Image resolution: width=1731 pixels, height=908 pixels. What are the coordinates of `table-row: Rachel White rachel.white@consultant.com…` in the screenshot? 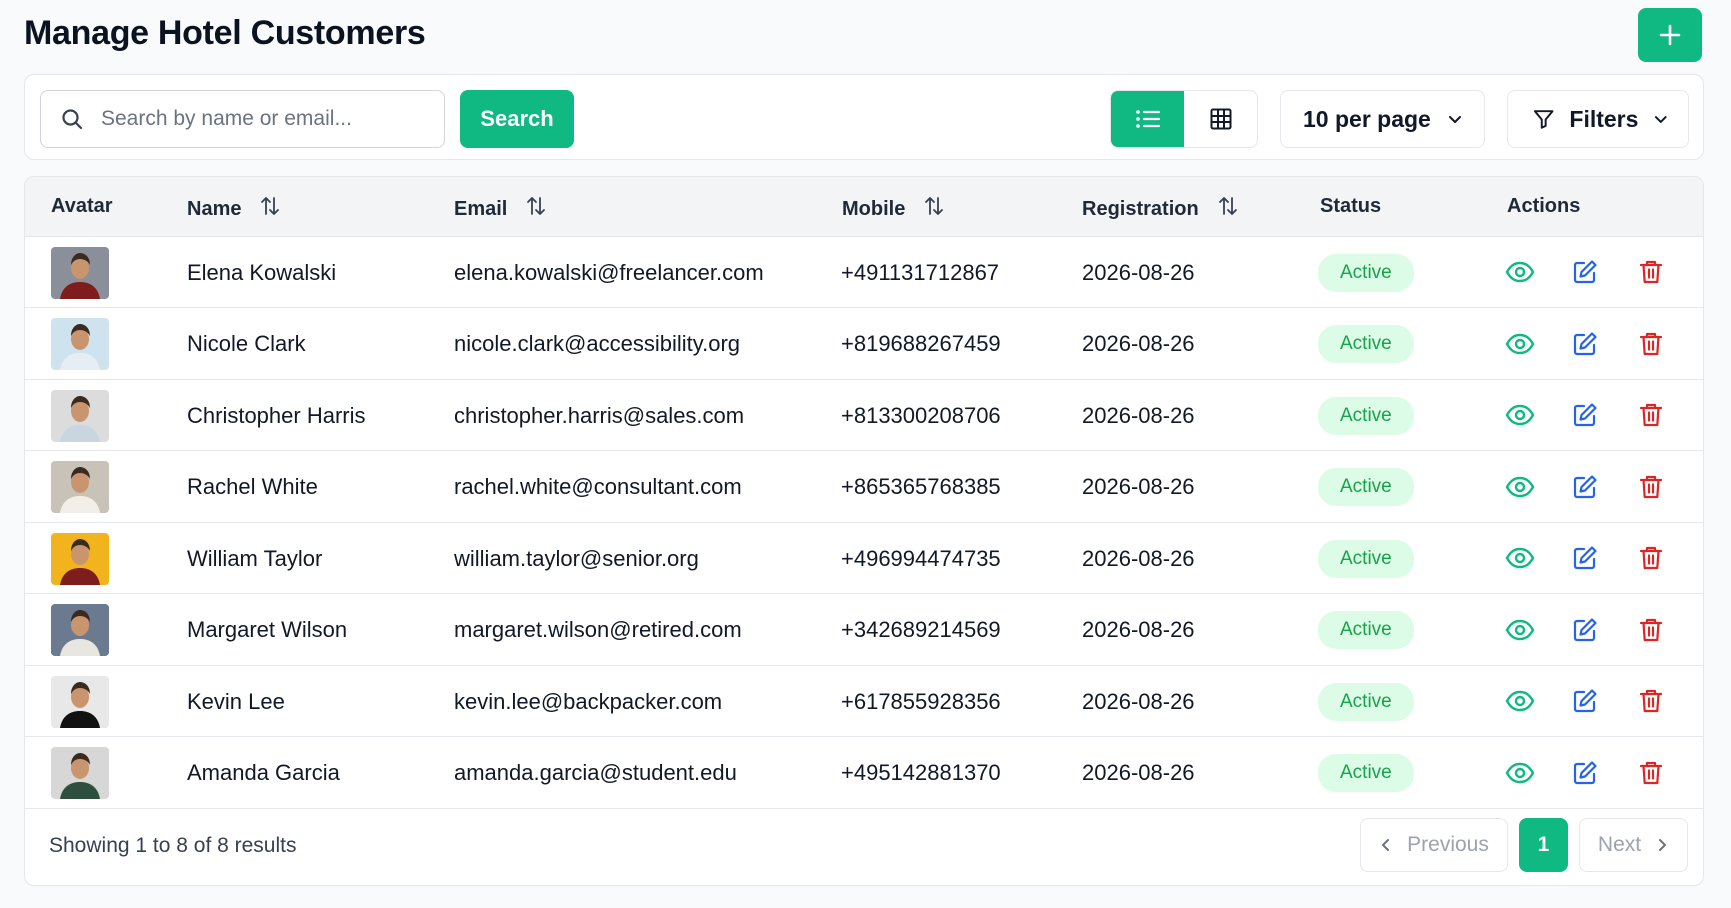 It's located at (864, 487).